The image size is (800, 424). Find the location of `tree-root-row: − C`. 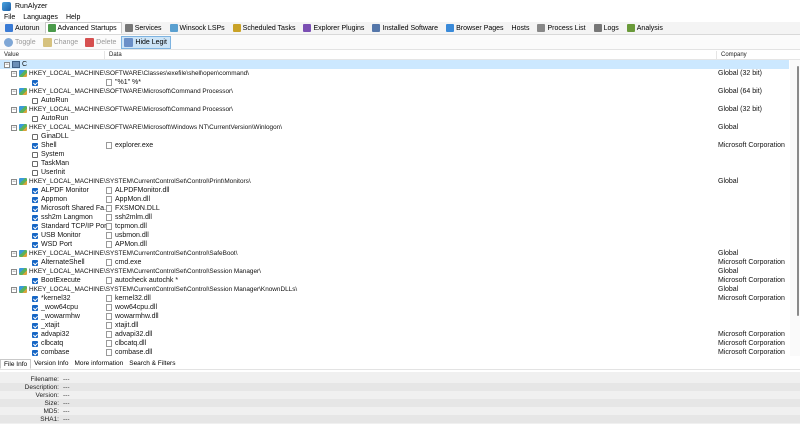

tree-root-row: − C is located at coordinates (394, 64).